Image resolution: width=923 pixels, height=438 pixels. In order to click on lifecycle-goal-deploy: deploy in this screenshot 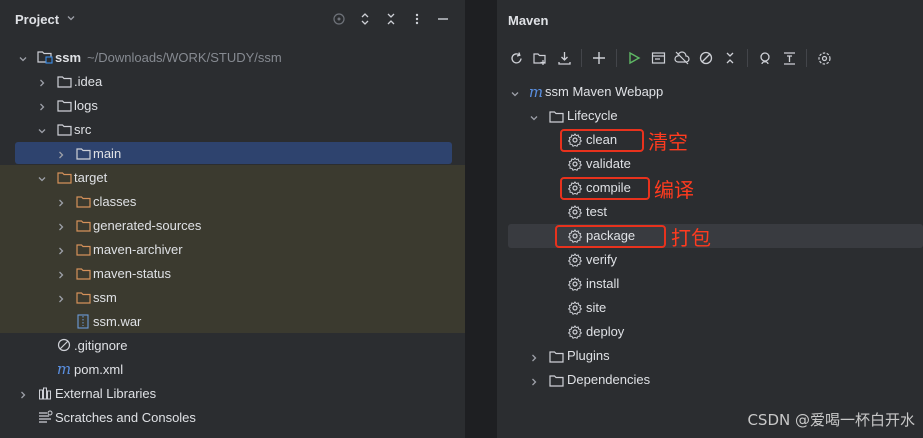, I will do `click(710, 332)`.